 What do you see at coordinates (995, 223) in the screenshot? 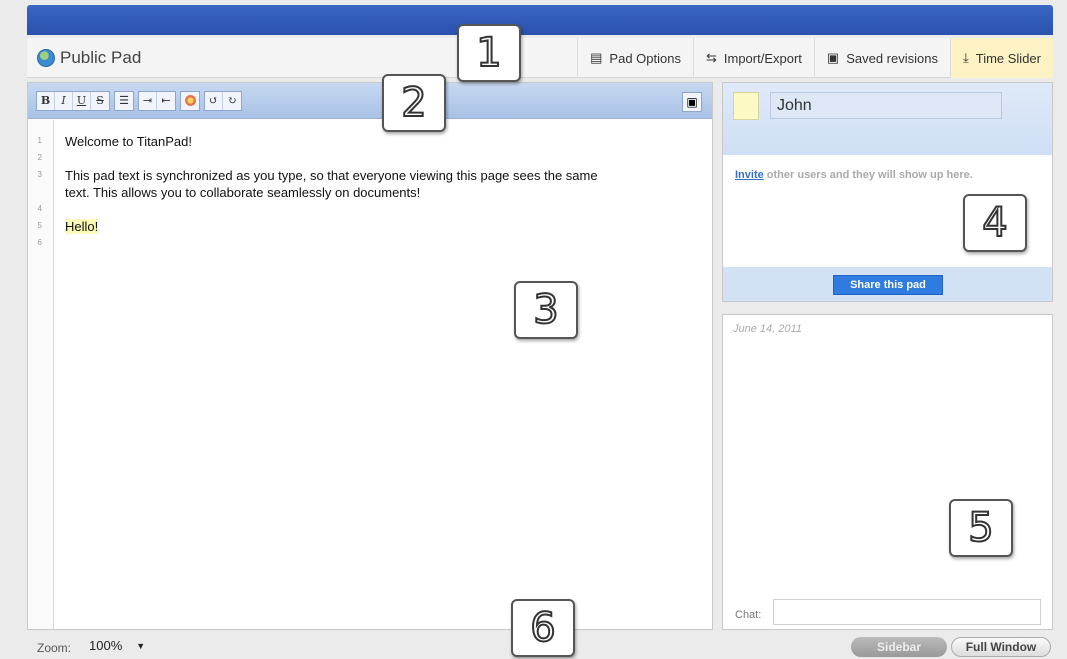
I see `callout-4: 4` at bounding box center [995, 223].